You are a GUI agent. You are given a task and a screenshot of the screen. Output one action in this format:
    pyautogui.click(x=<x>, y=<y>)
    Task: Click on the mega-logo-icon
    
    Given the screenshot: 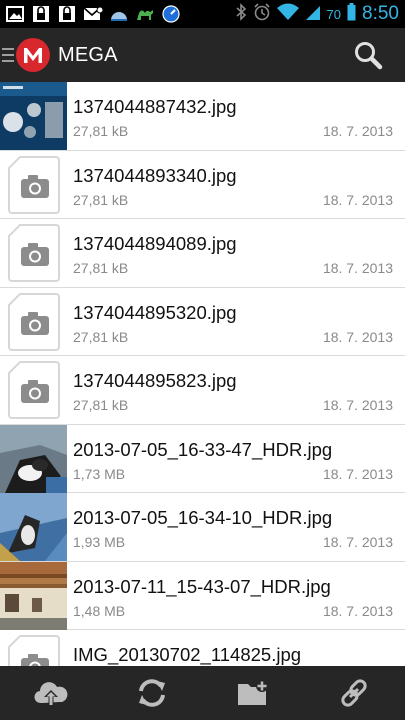 What is the action you would take?
    pyautogui.click(x=33, y=55)
    